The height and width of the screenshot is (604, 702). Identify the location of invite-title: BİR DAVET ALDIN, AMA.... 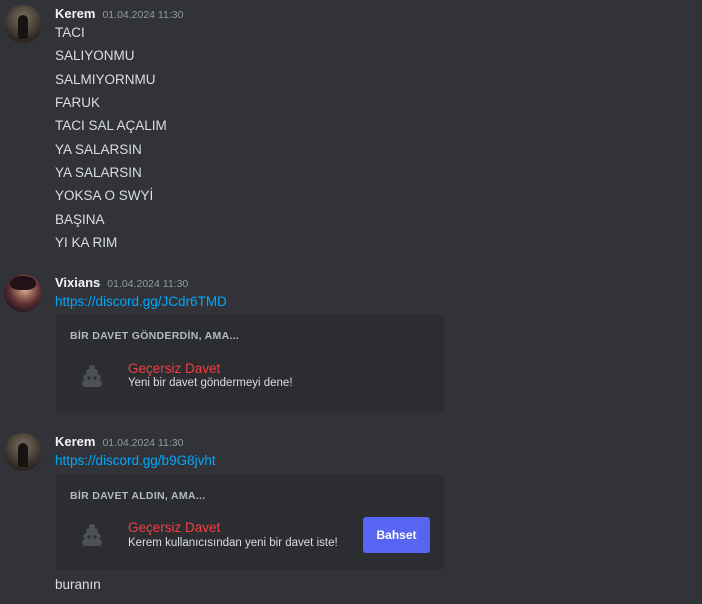
(138, 496).